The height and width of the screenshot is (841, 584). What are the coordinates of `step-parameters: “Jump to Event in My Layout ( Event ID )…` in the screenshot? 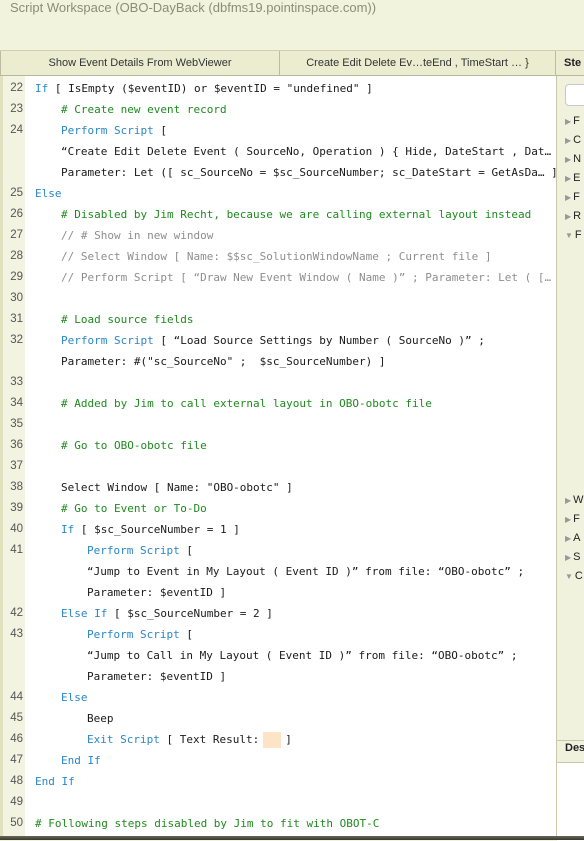 It's located at (306, 571).